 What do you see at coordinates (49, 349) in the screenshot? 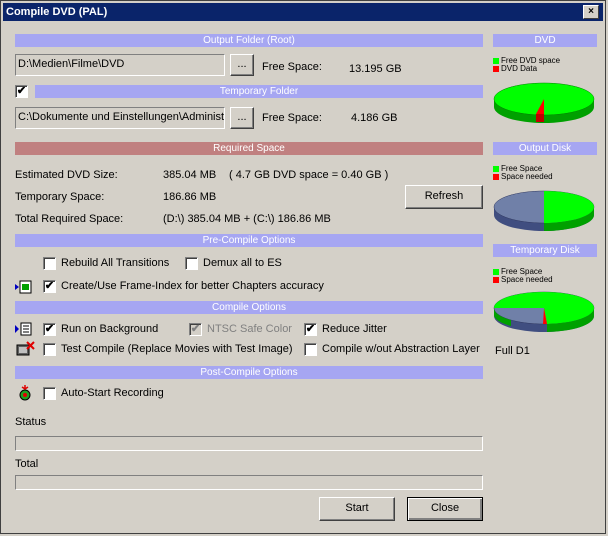
I see `test-compile-checkbox` at bounding box center [49, 349].